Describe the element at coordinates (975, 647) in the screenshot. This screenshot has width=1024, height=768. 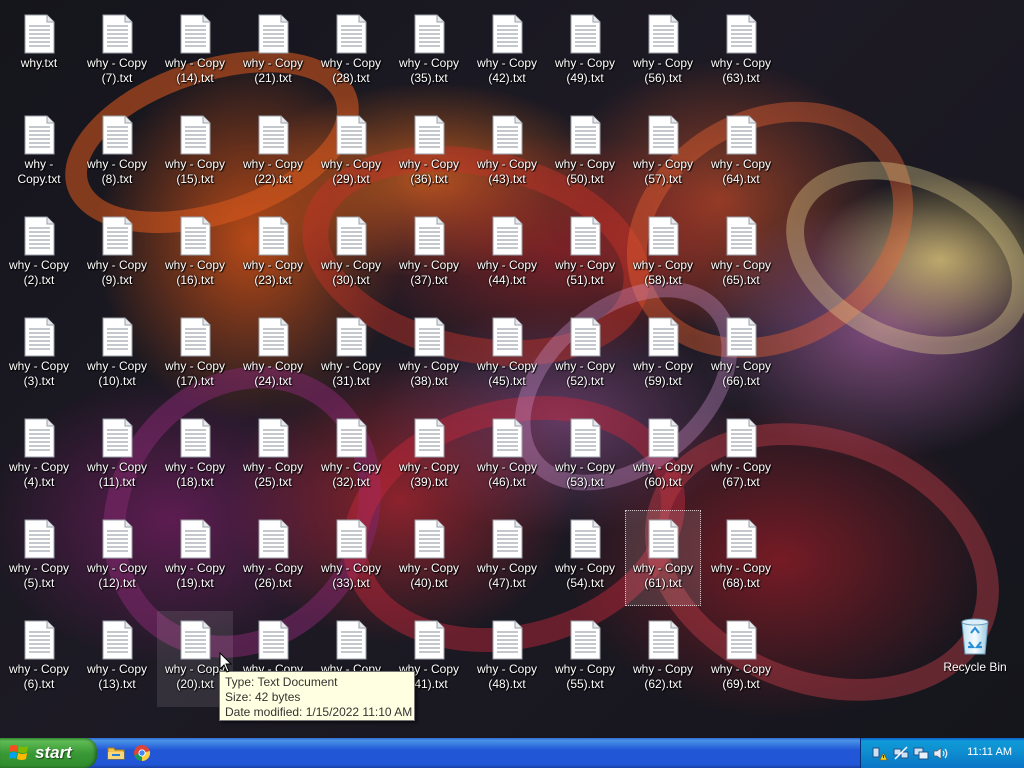
I see `recycle-bin: Recycle Bin` at that location.